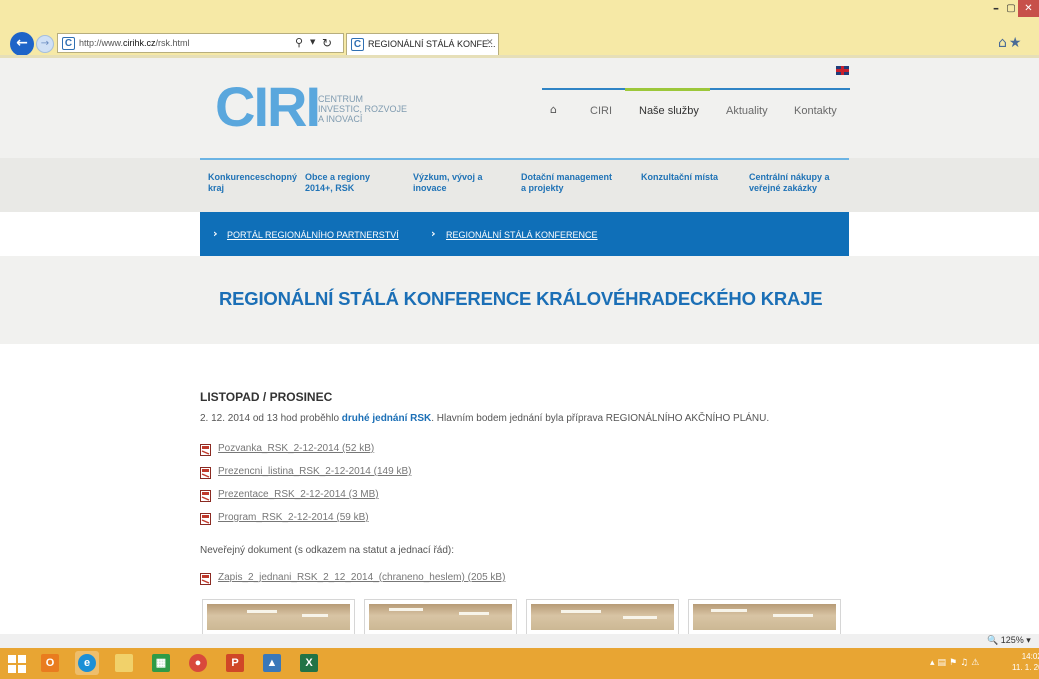  Describe the element at coordinates (296, 448) in the screenshot. I see `document-link: Pozvanka_RSK_2-12-2014 (52 kB)` at that location.